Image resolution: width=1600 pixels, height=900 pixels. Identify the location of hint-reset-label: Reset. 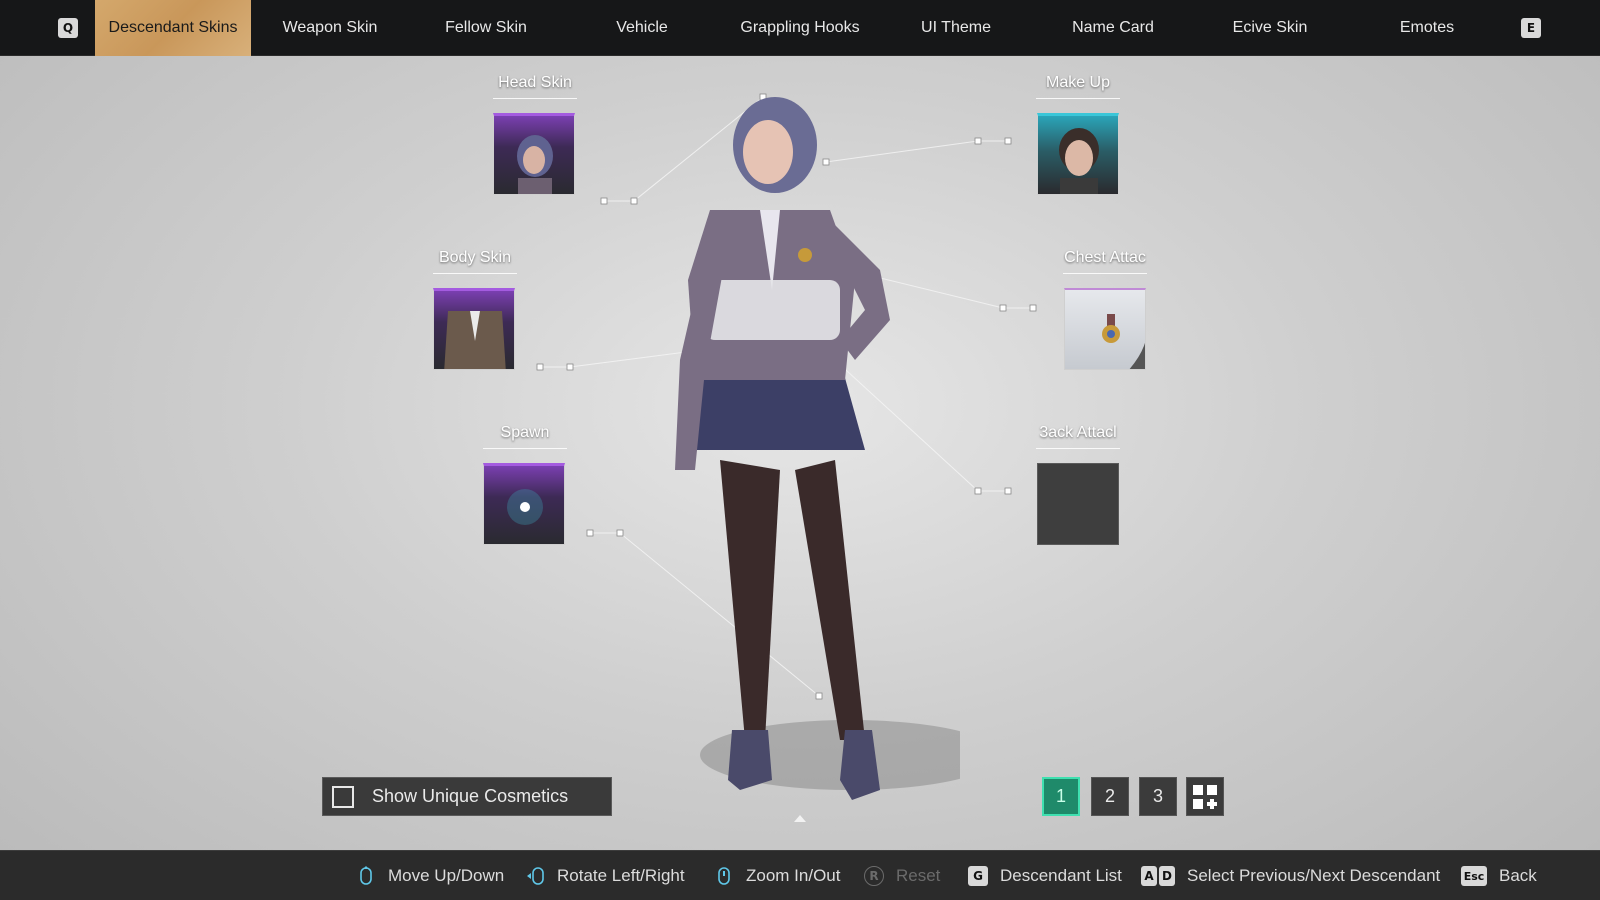
(918, 876).